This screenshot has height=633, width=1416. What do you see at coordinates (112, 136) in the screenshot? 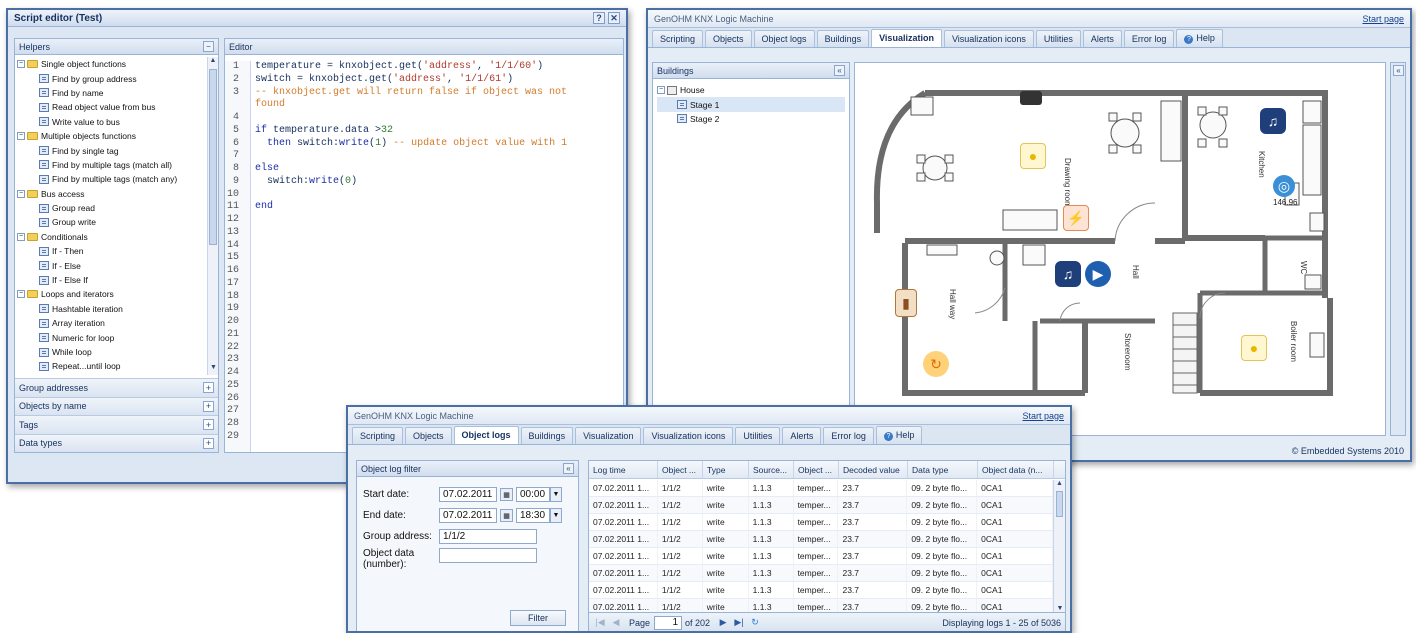
I see `tree-folder: − Multiple objects functions` at bounding box center [112, 136].